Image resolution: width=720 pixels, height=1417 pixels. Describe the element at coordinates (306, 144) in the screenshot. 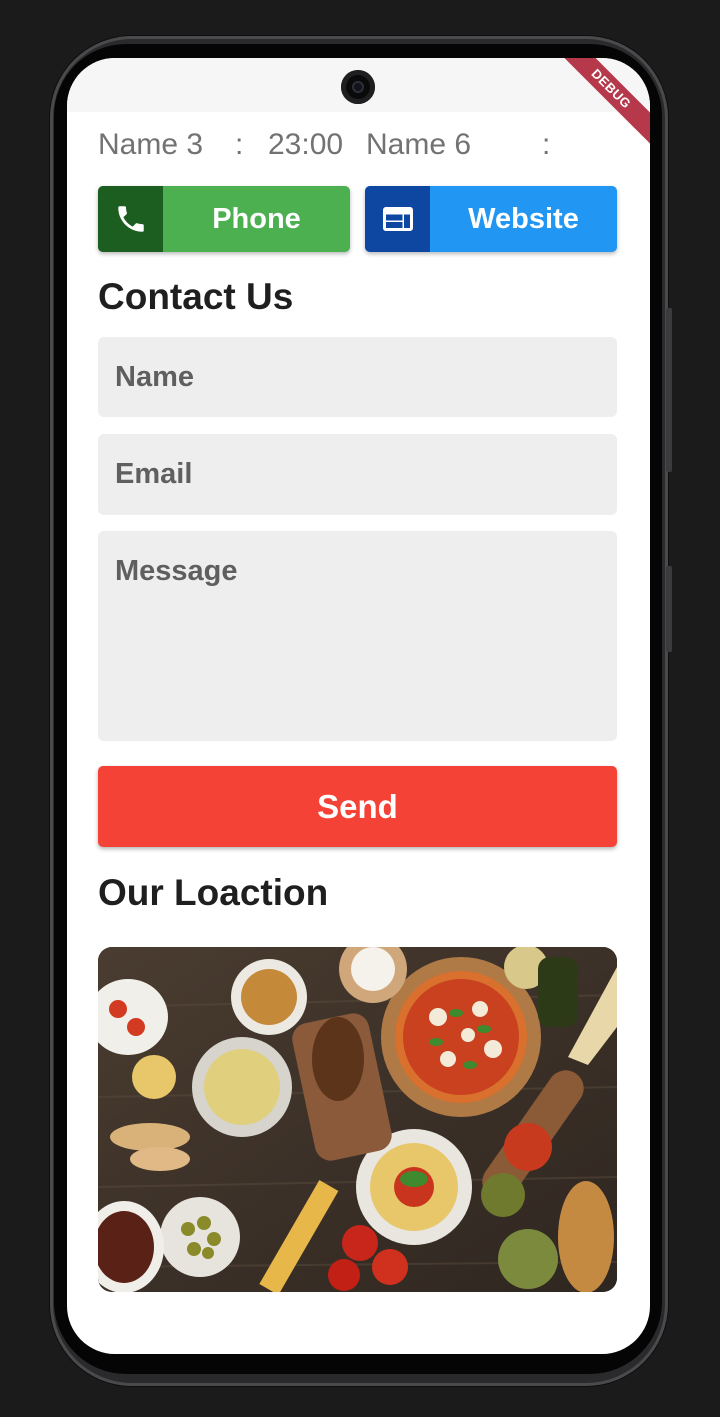

I see `hours-time: 23:00` at that location.